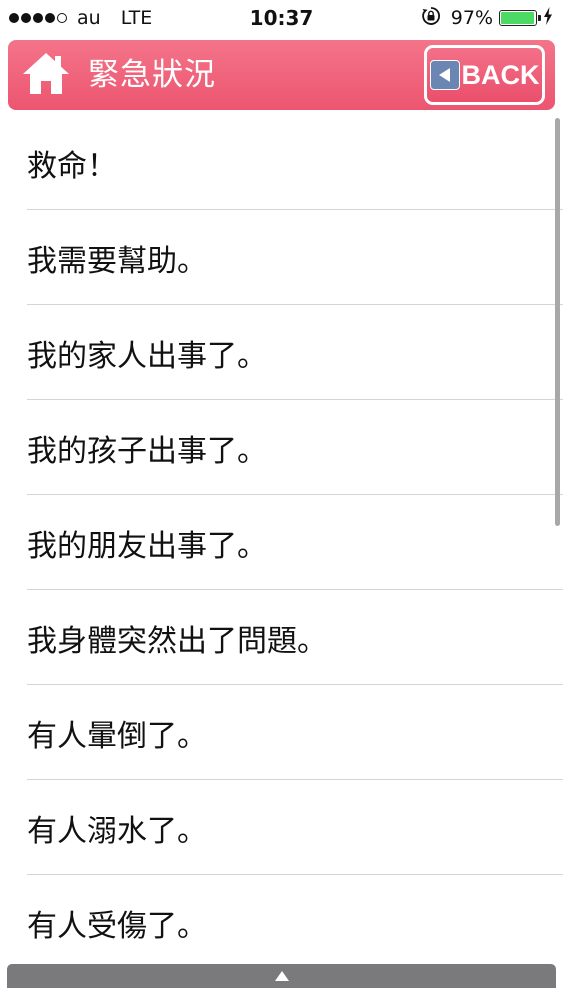 Image resolution: width=563 pixels, height=1000 pixels. Describe the element at coordinates (471, 18) in the screenshot. I see `battery-percent: 97%` at that location.